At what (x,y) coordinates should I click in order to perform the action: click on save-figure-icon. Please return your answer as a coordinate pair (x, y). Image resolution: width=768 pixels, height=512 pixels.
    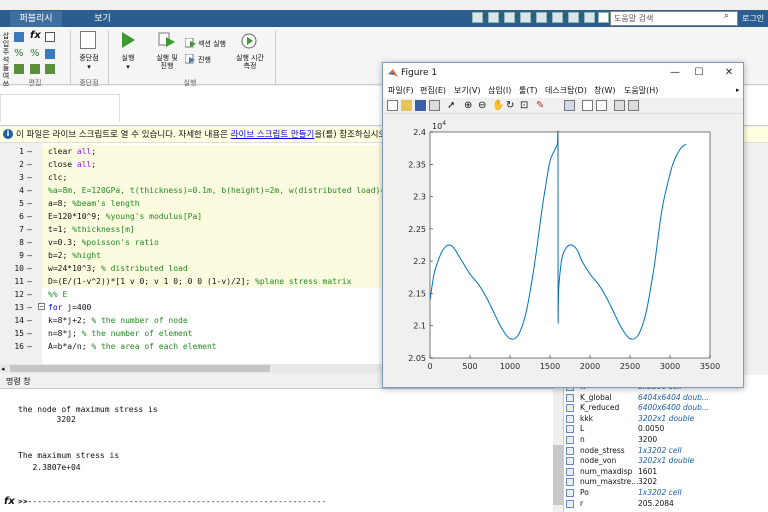
    Looking at the image, I should click on (420, 105).